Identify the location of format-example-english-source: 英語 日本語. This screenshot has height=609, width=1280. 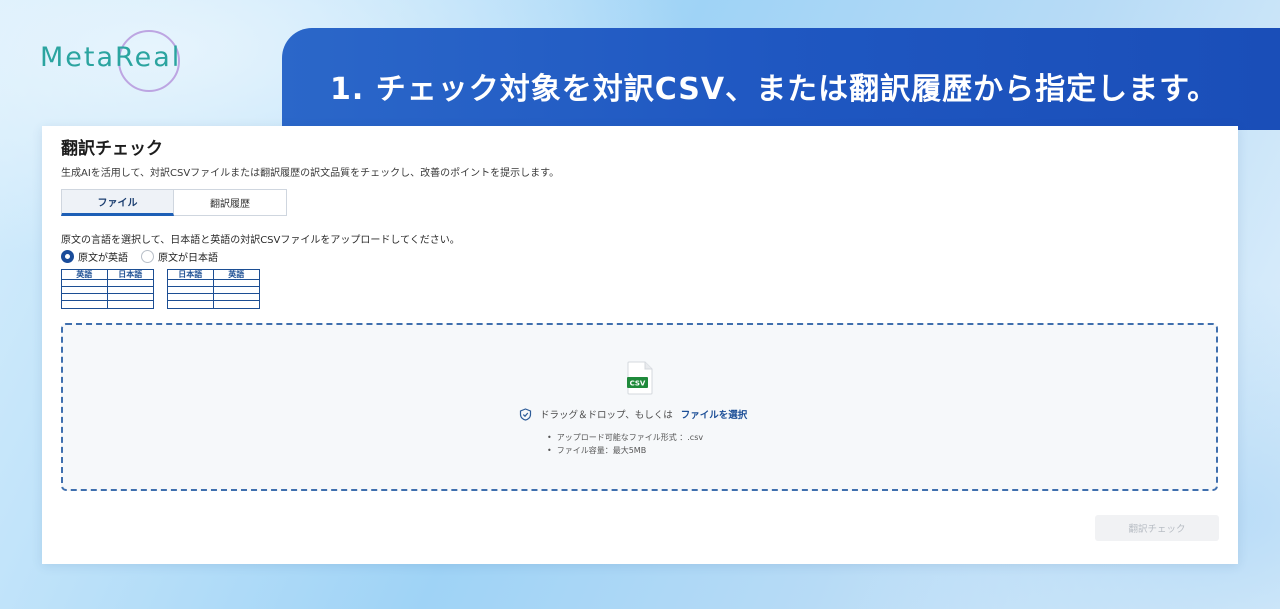
(107, 289).